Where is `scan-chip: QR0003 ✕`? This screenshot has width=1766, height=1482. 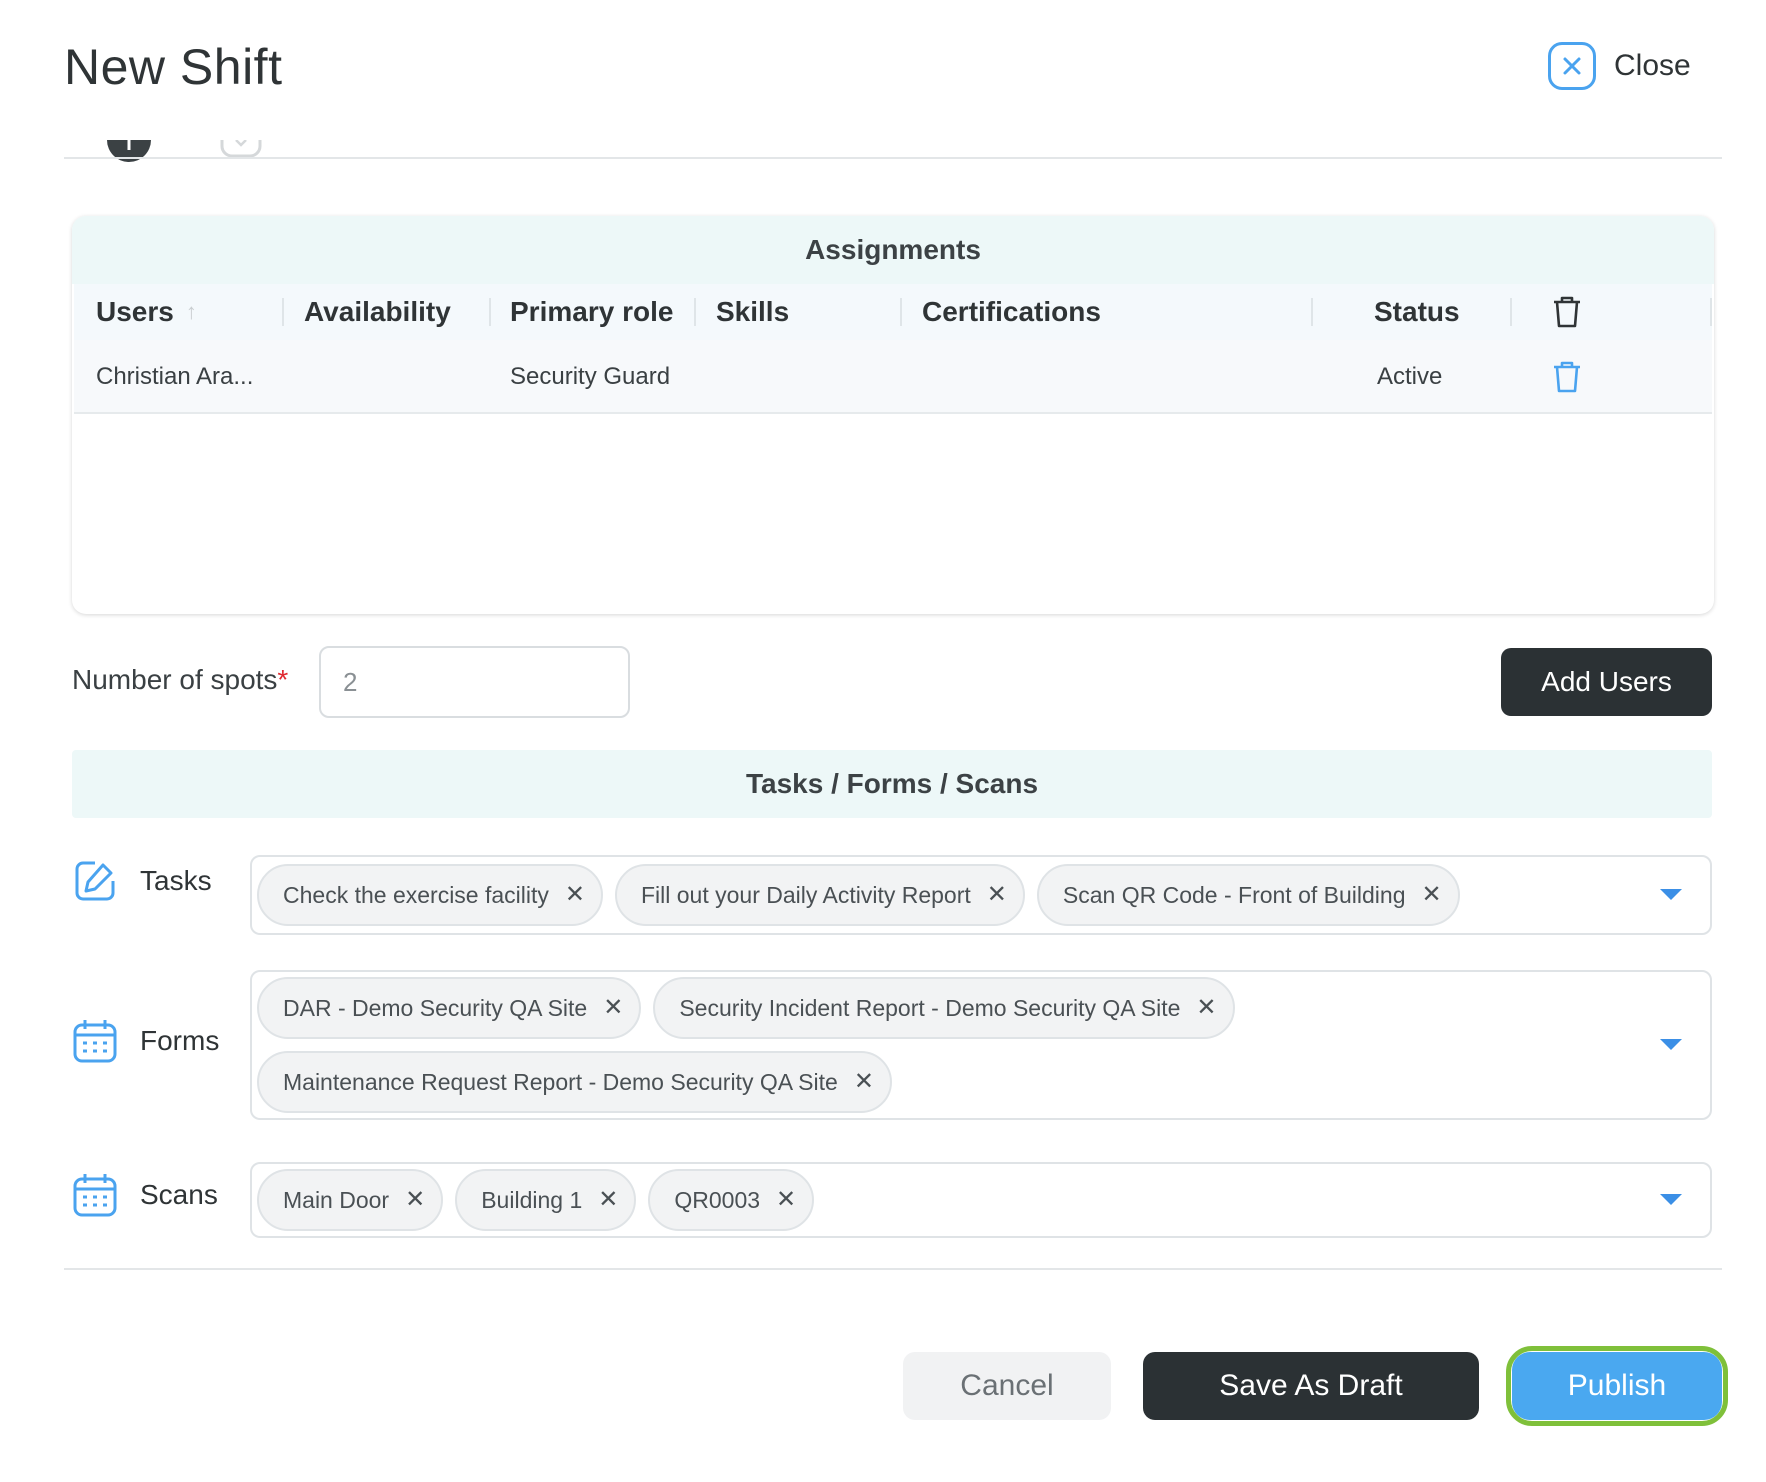 scan-chip: QR0003 ✕ is located at coordinates (731, 1200).